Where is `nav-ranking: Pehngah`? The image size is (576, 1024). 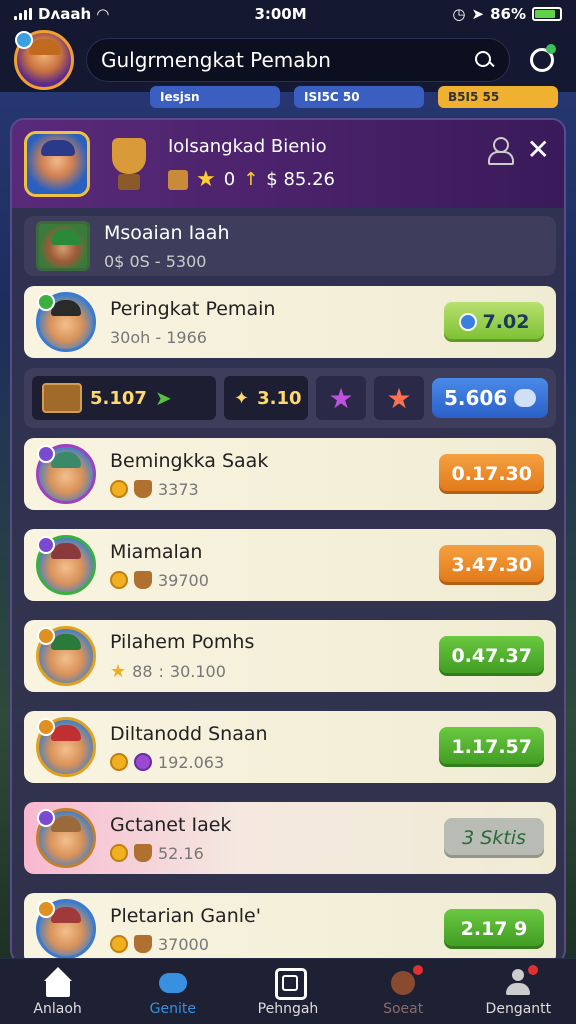
nav-ranking: Pehngah is located at coordinates (288, 992).